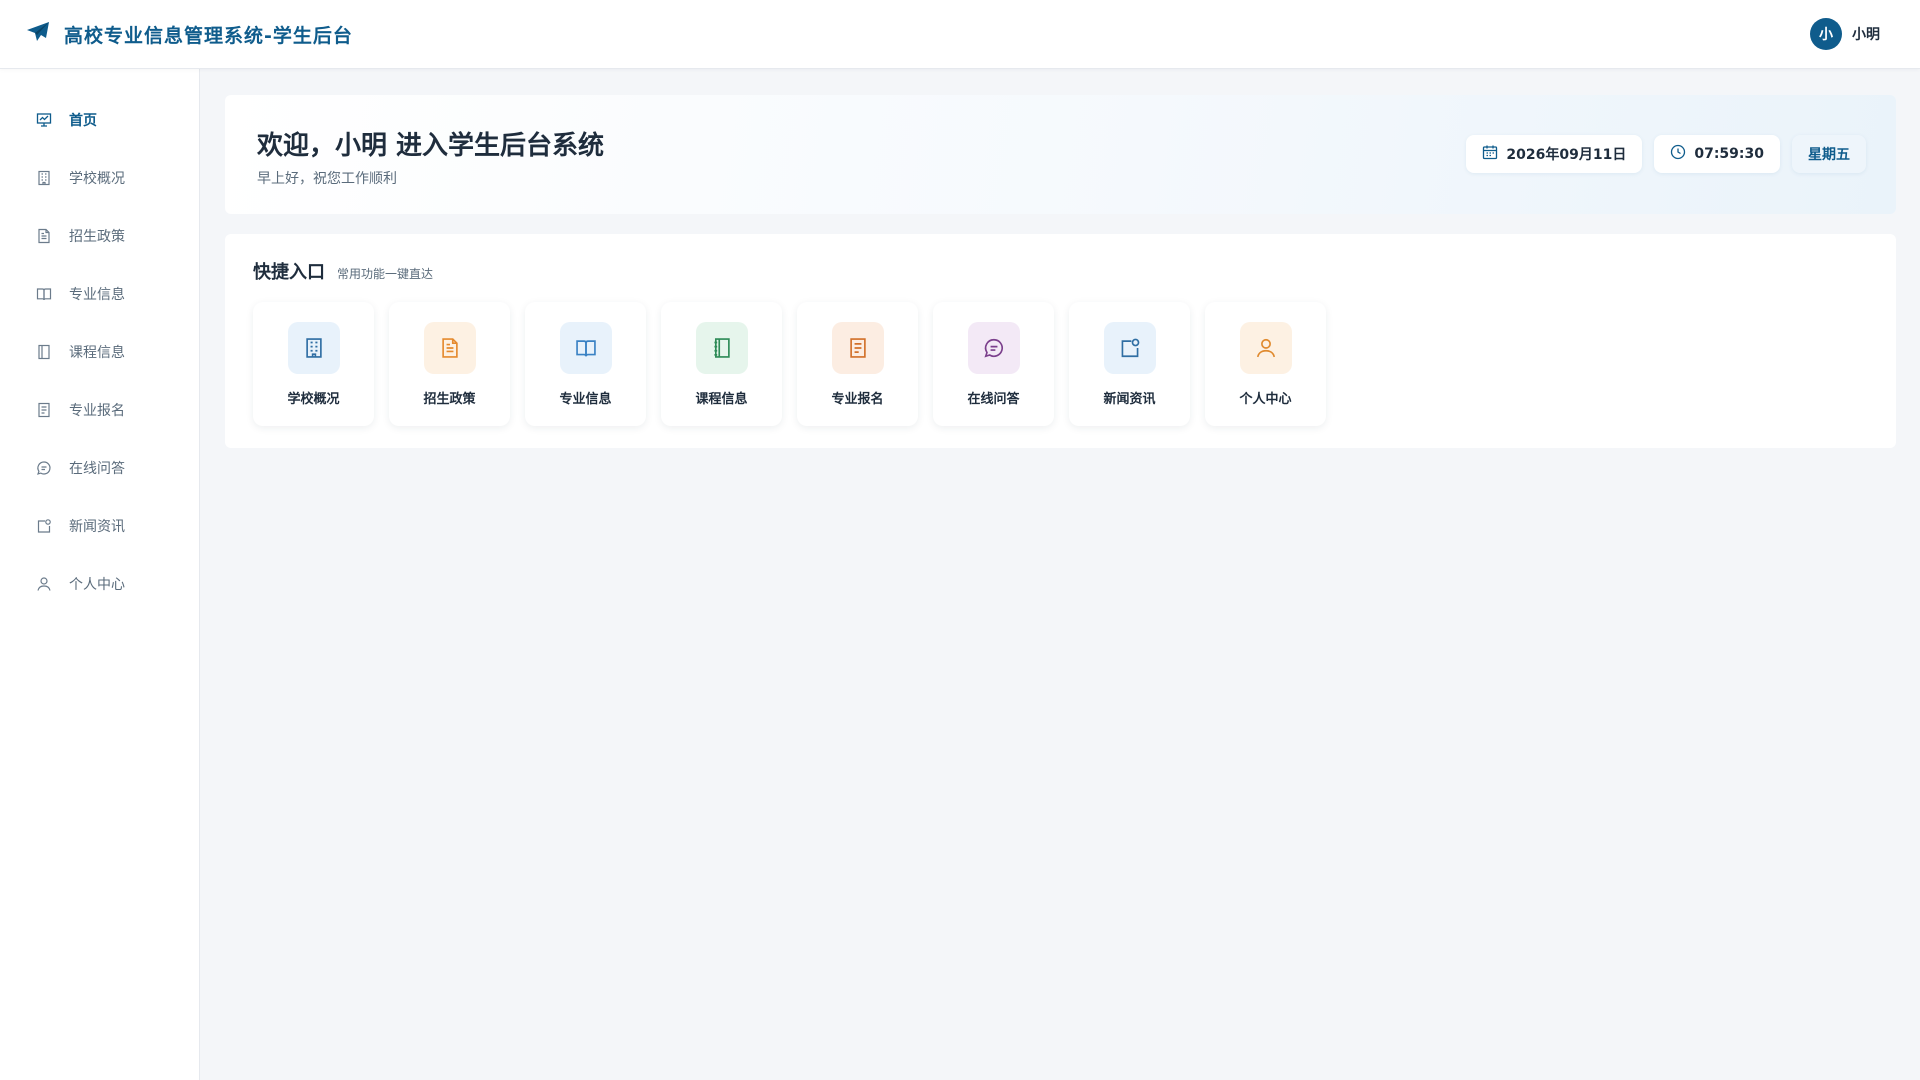 This screenshot has height=1080, width=1920. I want to click on sidebar-item-school-overview: 学校概况, so click(99, 178).